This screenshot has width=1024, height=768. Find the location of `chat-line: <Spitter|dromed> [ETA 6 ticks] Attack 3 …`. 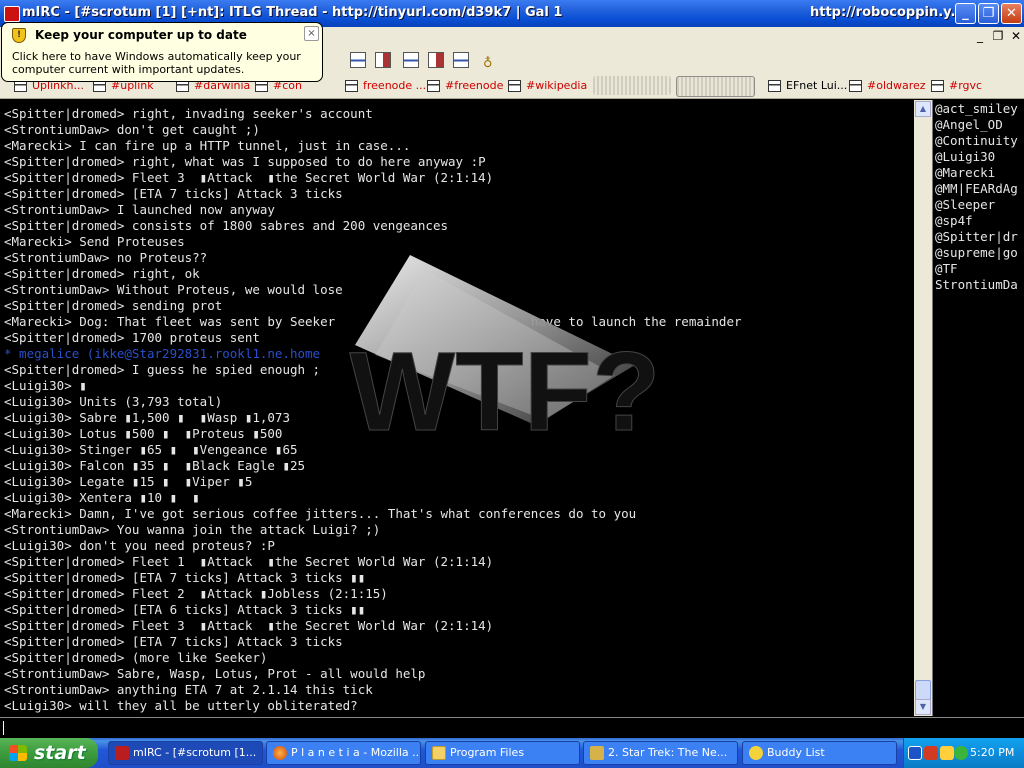

chat-line: <Spitter|dromed> [ETA 6 ticks] Attack 3 … is located at coordinates (185, 609).